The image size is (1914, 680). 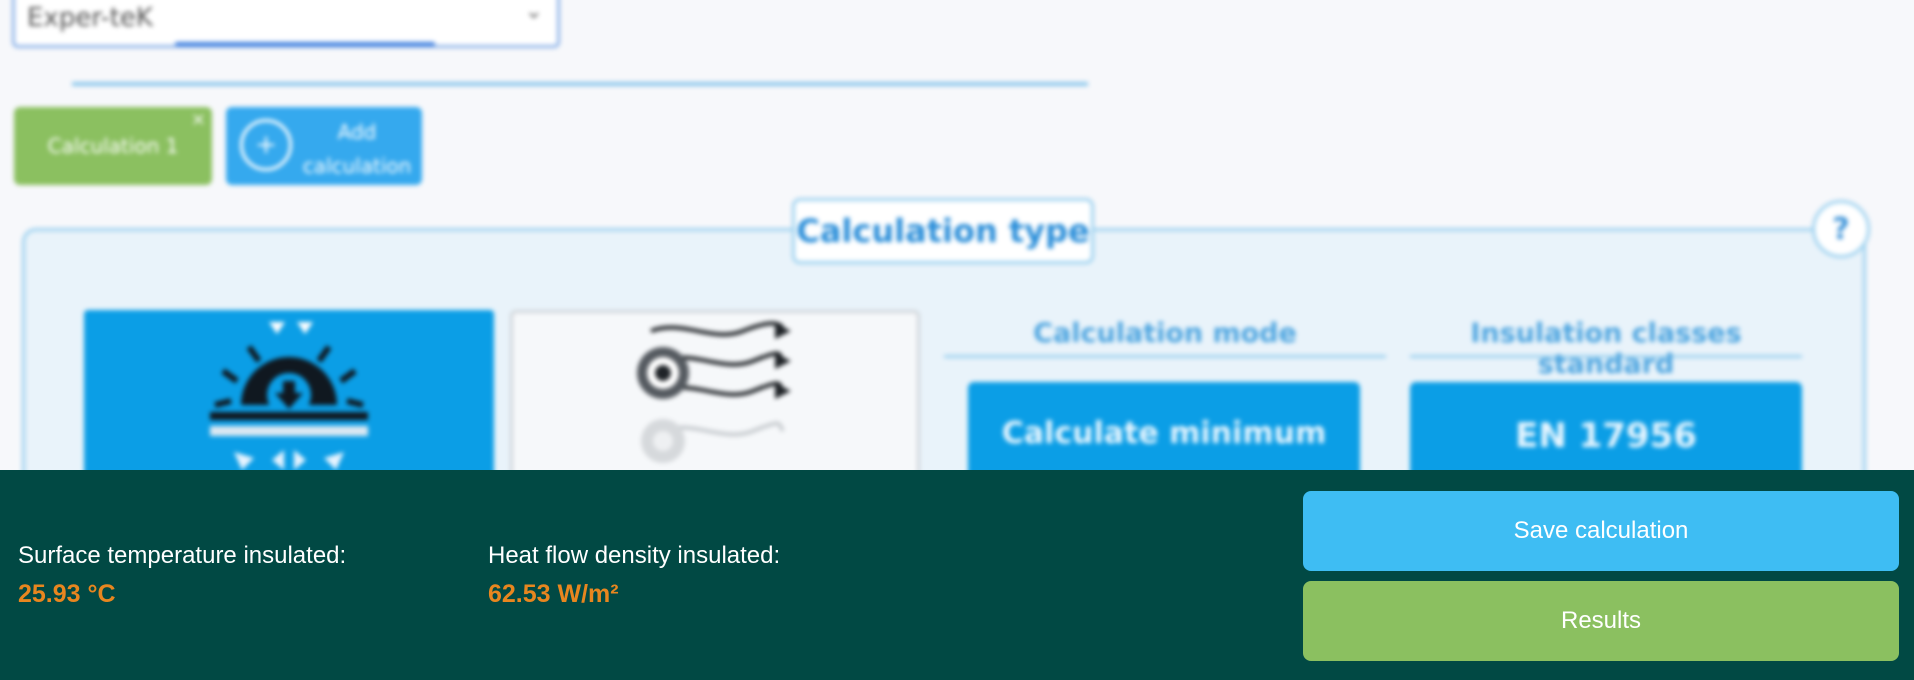 What do you see at coordinates (634, 575) in the screenshot?
I see `heat-flow-density-result: Heat flow density insulated: 62.53 W/m²` at bounding box center [634, 575].